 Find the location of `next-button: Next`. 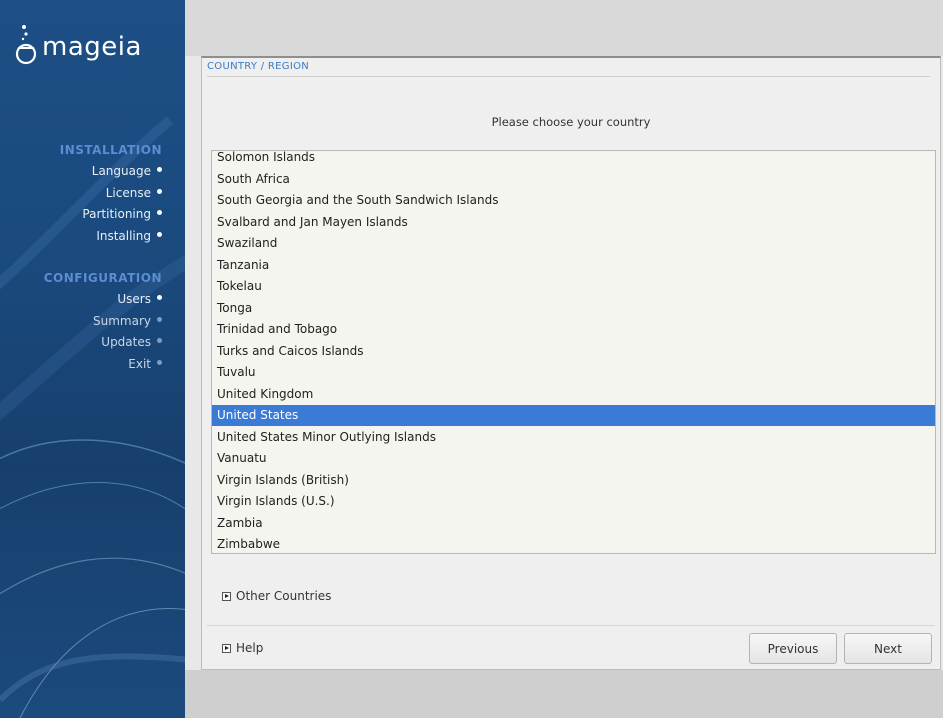

next-button: Next is located at coordinates (888, 648).